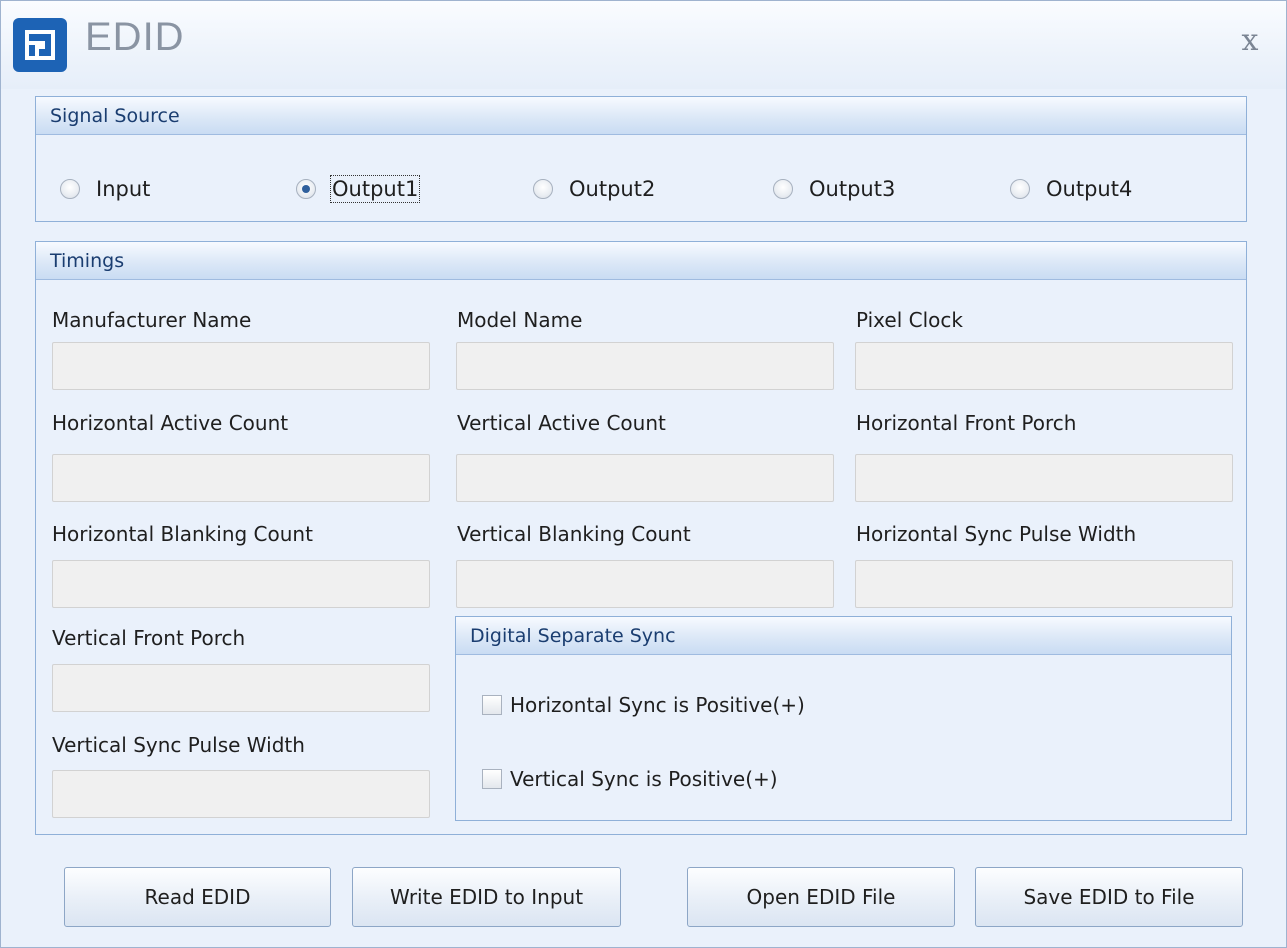 The width and height of the screenshot is (1287, 948). What do you see at coordinates (1044, 584) in the screenshot?
I see `horizontal-sync-pulse-width-field` at bounding box center [1044, 584].